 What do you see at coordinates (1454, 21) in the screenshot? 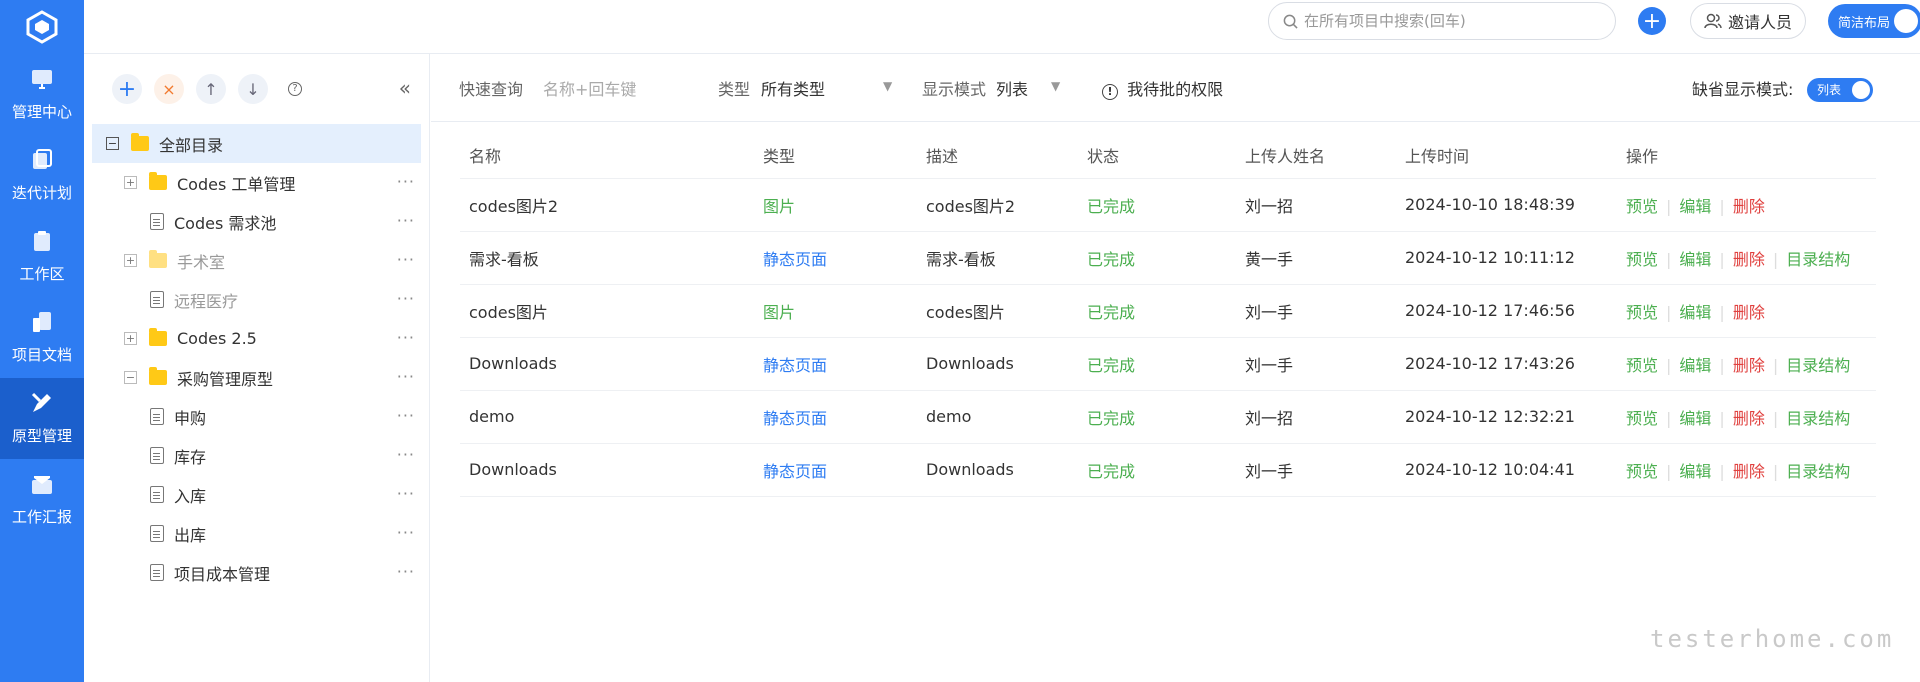
I see `search-input` at bounding box center [1454, 21].